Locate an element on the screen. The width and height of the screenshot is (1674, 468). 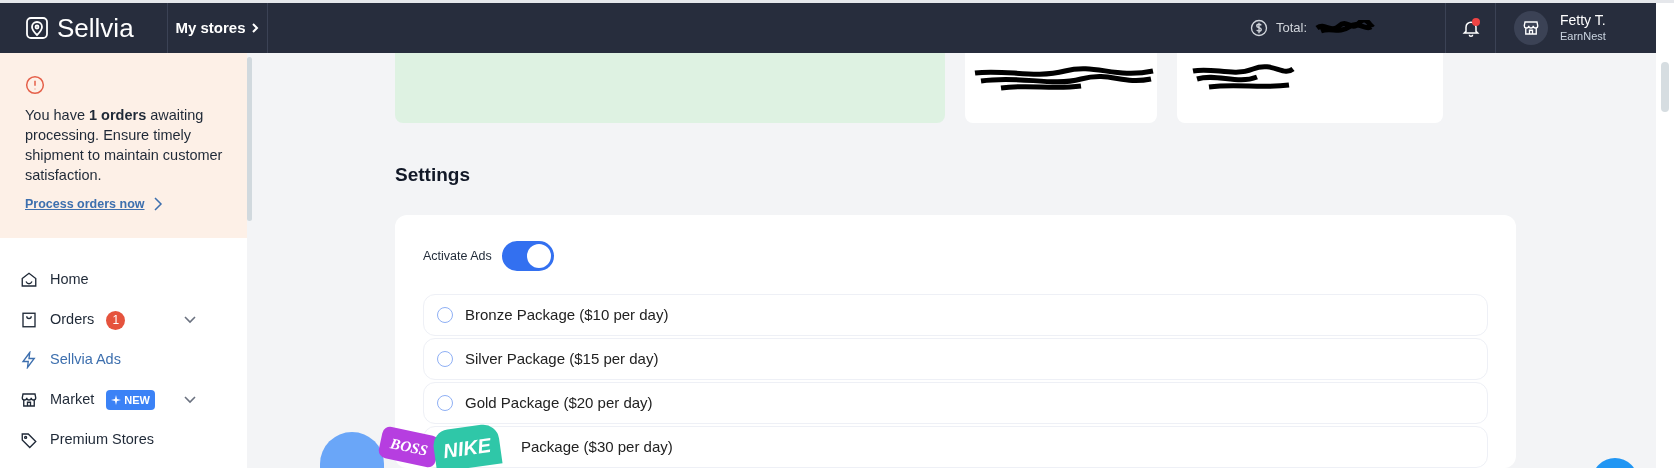
nav-item: Home is located at coordinates (123, 280).